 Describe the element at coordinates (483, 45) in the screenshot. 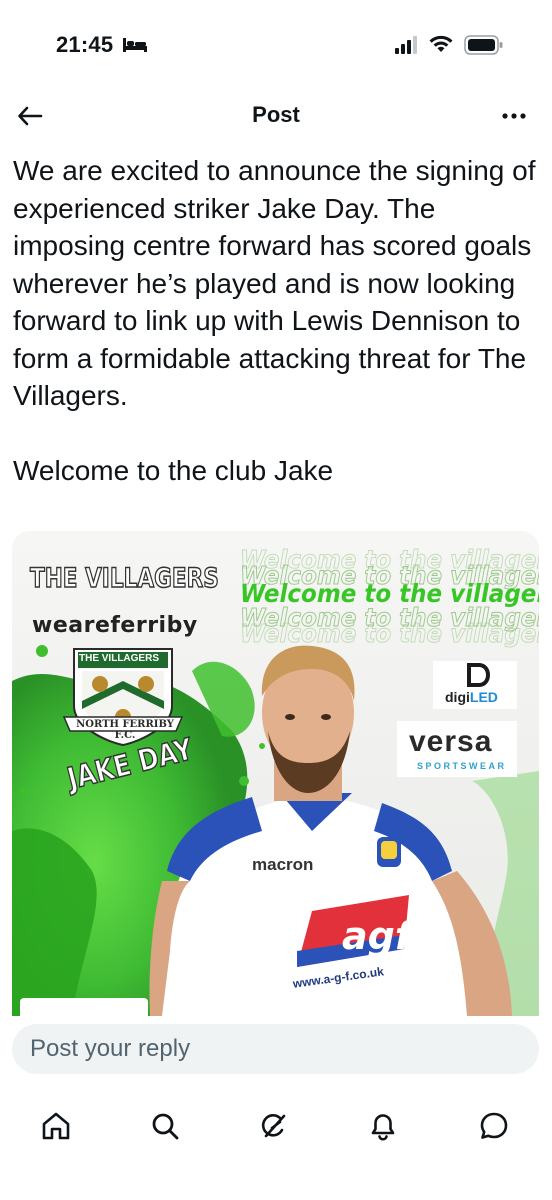

I see `battery-icon` at that location.